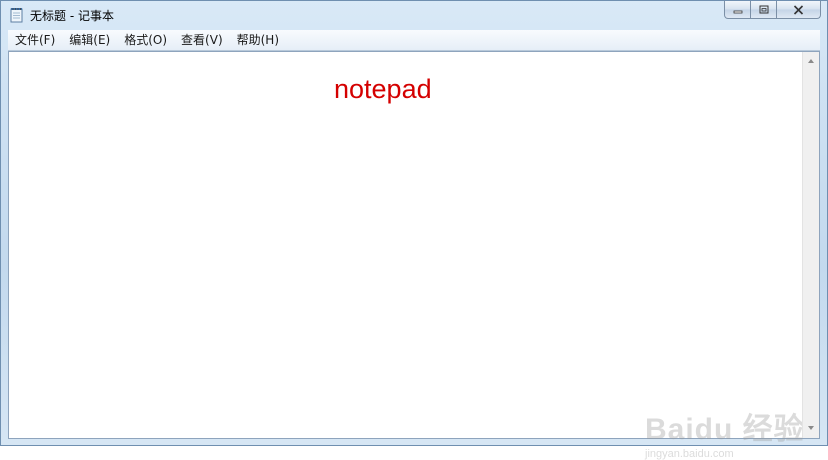 The image size is (828, 460). I want to click on window-title: 无标题 - 记事本, so click(72, 16).